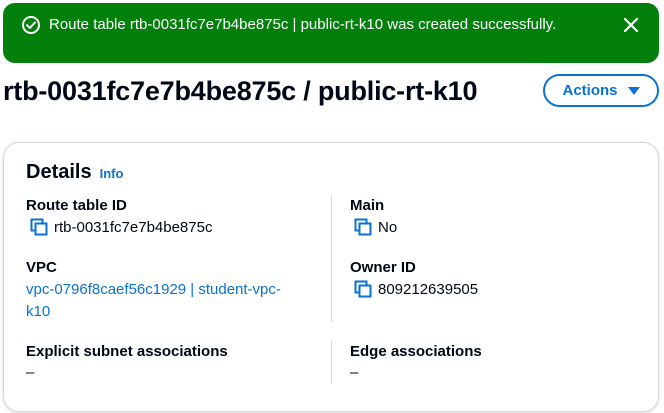 The height and width of the screenshot is (413, 664). Describe the element at coordinates (171, 301) in the screenshot. I see `vpc-link: vpc-0796f8caef56c1929 | student-vpc- k10` at that location.